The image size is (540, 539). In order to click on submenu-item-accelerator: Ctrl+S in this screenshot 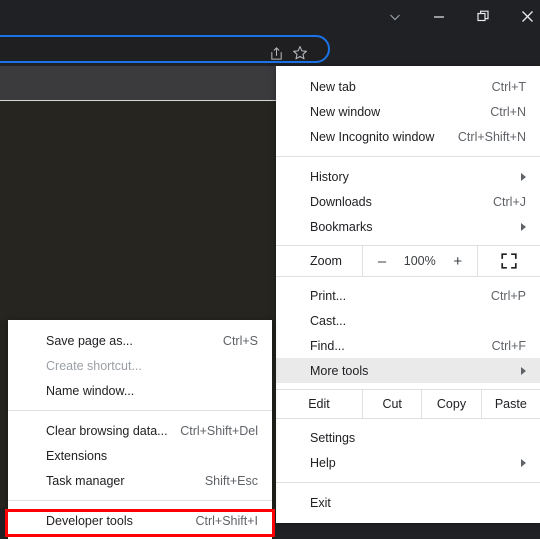, I will do `click(240, 340)`.